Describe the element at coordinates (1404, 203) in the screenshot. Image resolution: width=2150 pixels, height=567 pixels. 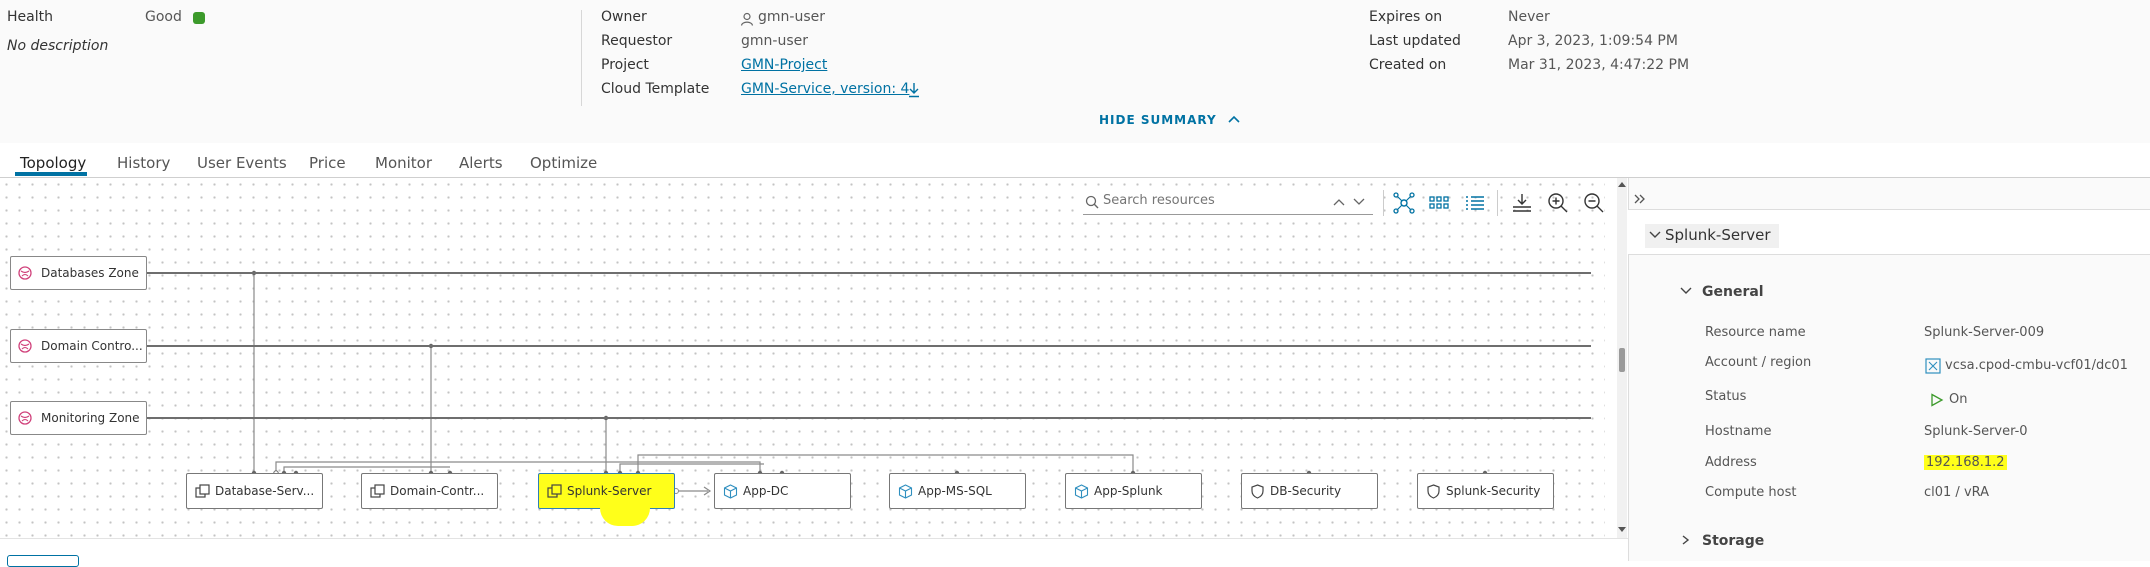
I see `topology-view-icon` at that location.